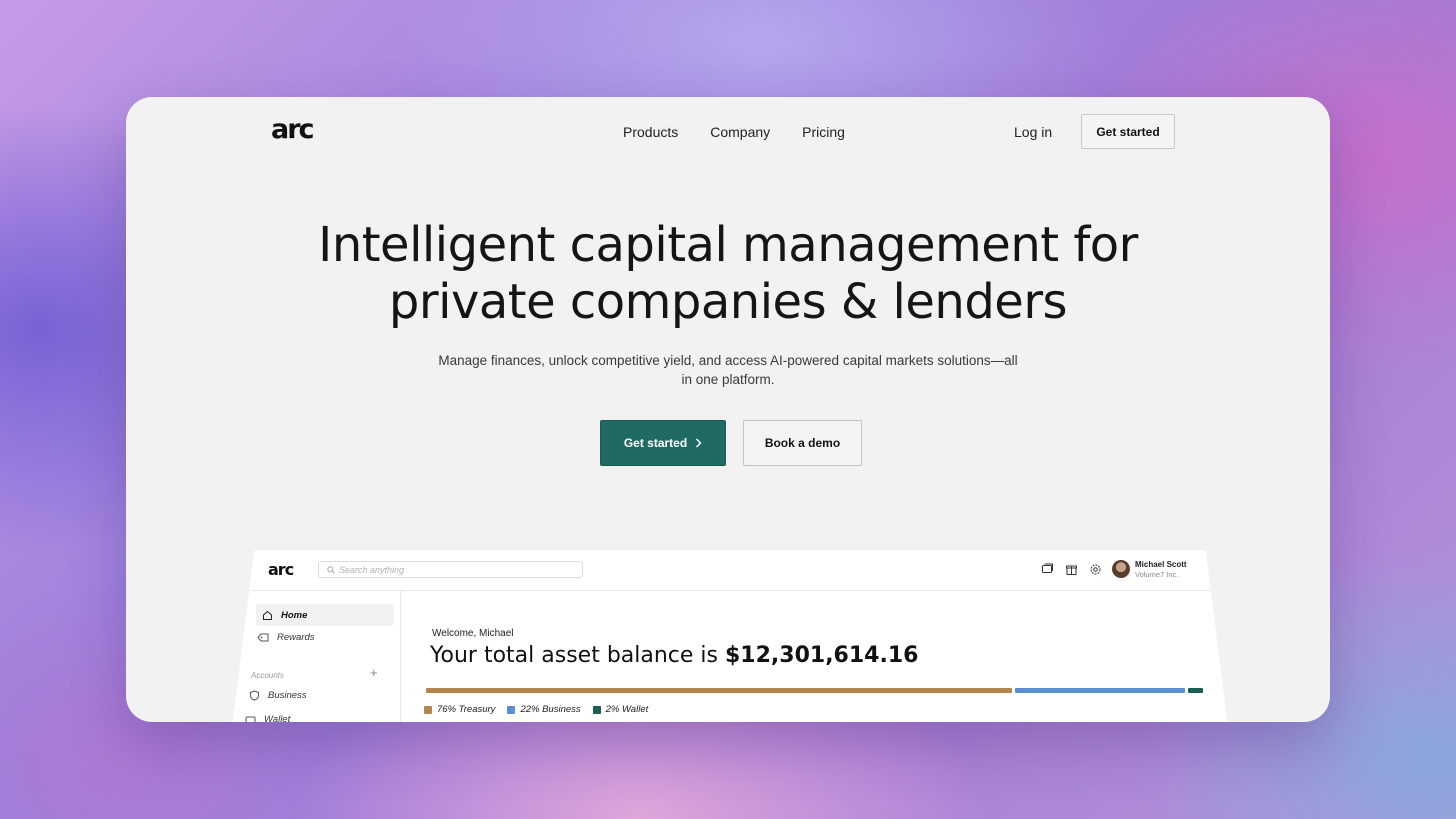 The width and height of the screenshot is (1456, 819). I want to click on allocation-legend: 76% Treasury 22% Business 2% Wallet, so click(536, 709).